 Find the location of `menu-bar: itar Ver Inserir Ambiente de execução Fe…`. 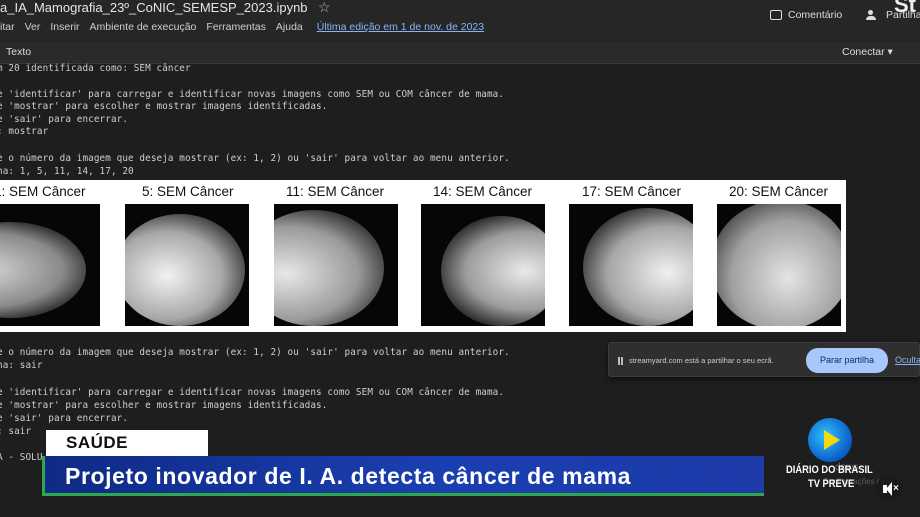

menu-bar: itar Ver Inserir Ambiente de execução Fe… is located at coordinates (242, 27).